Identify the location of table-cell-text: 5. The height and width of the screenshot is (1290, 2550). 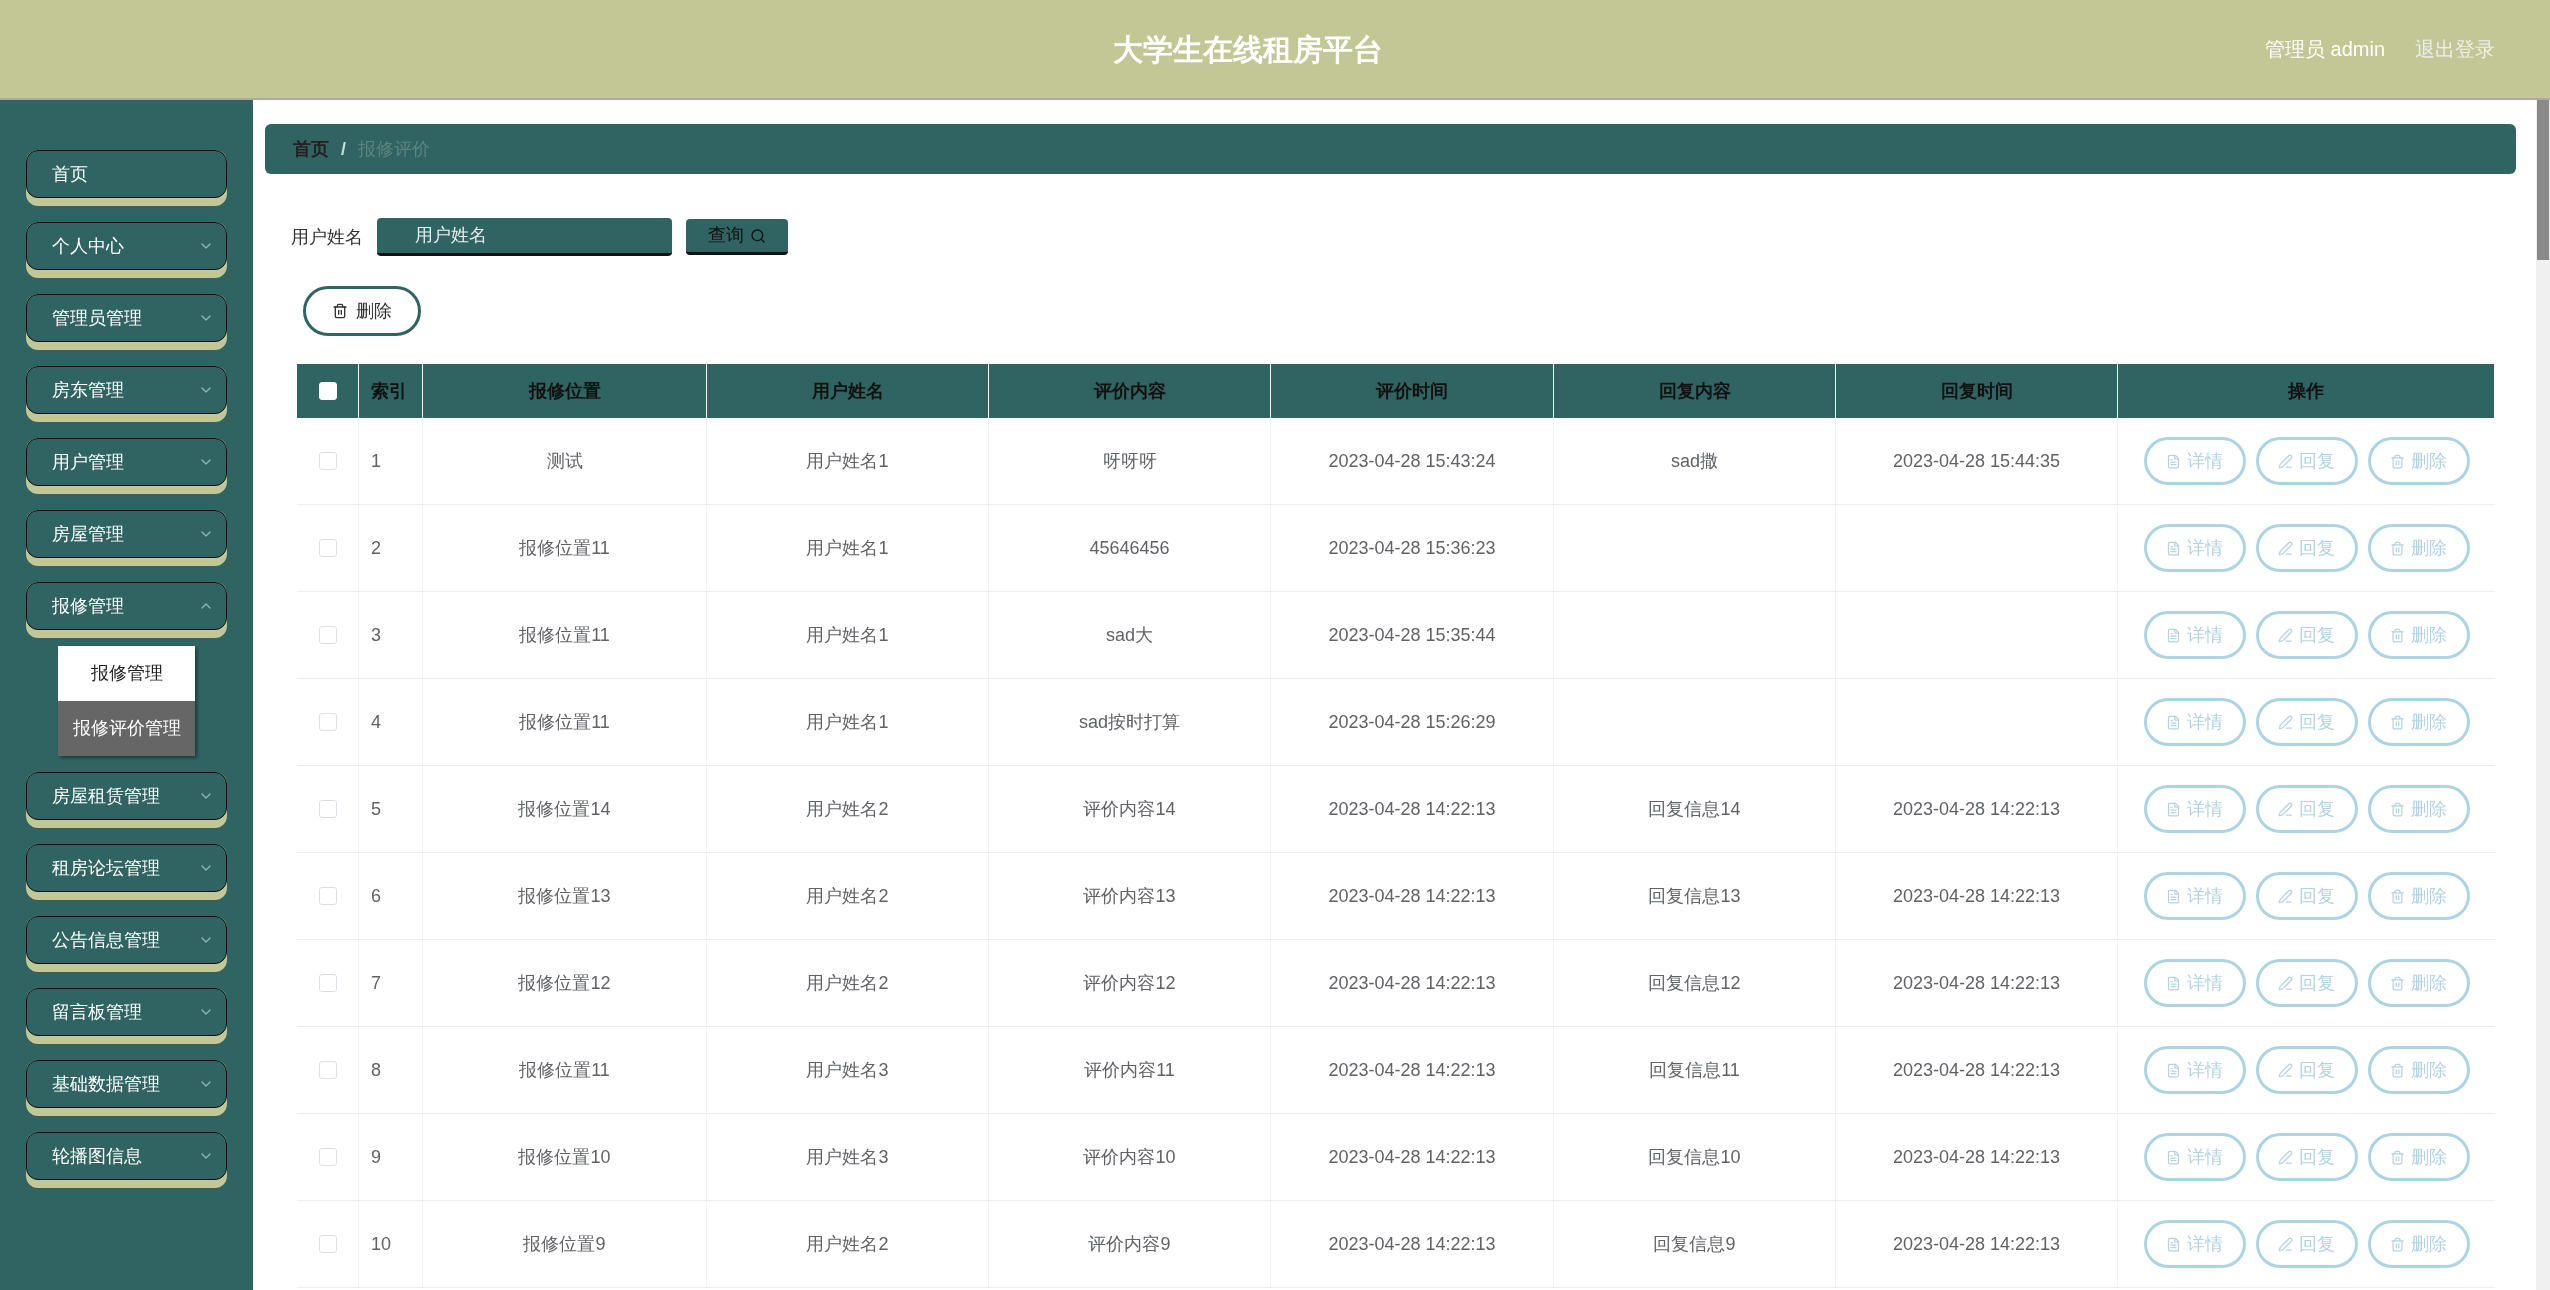
(376, 809).